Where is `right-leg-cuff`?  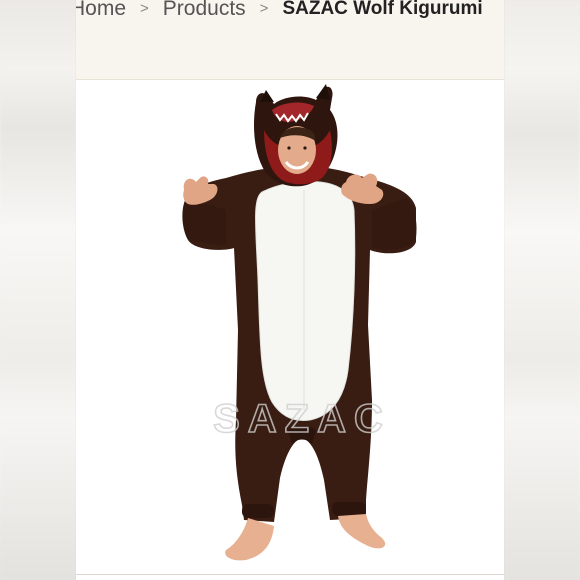 right-leg-cuff is located at coordinates (349, 509).